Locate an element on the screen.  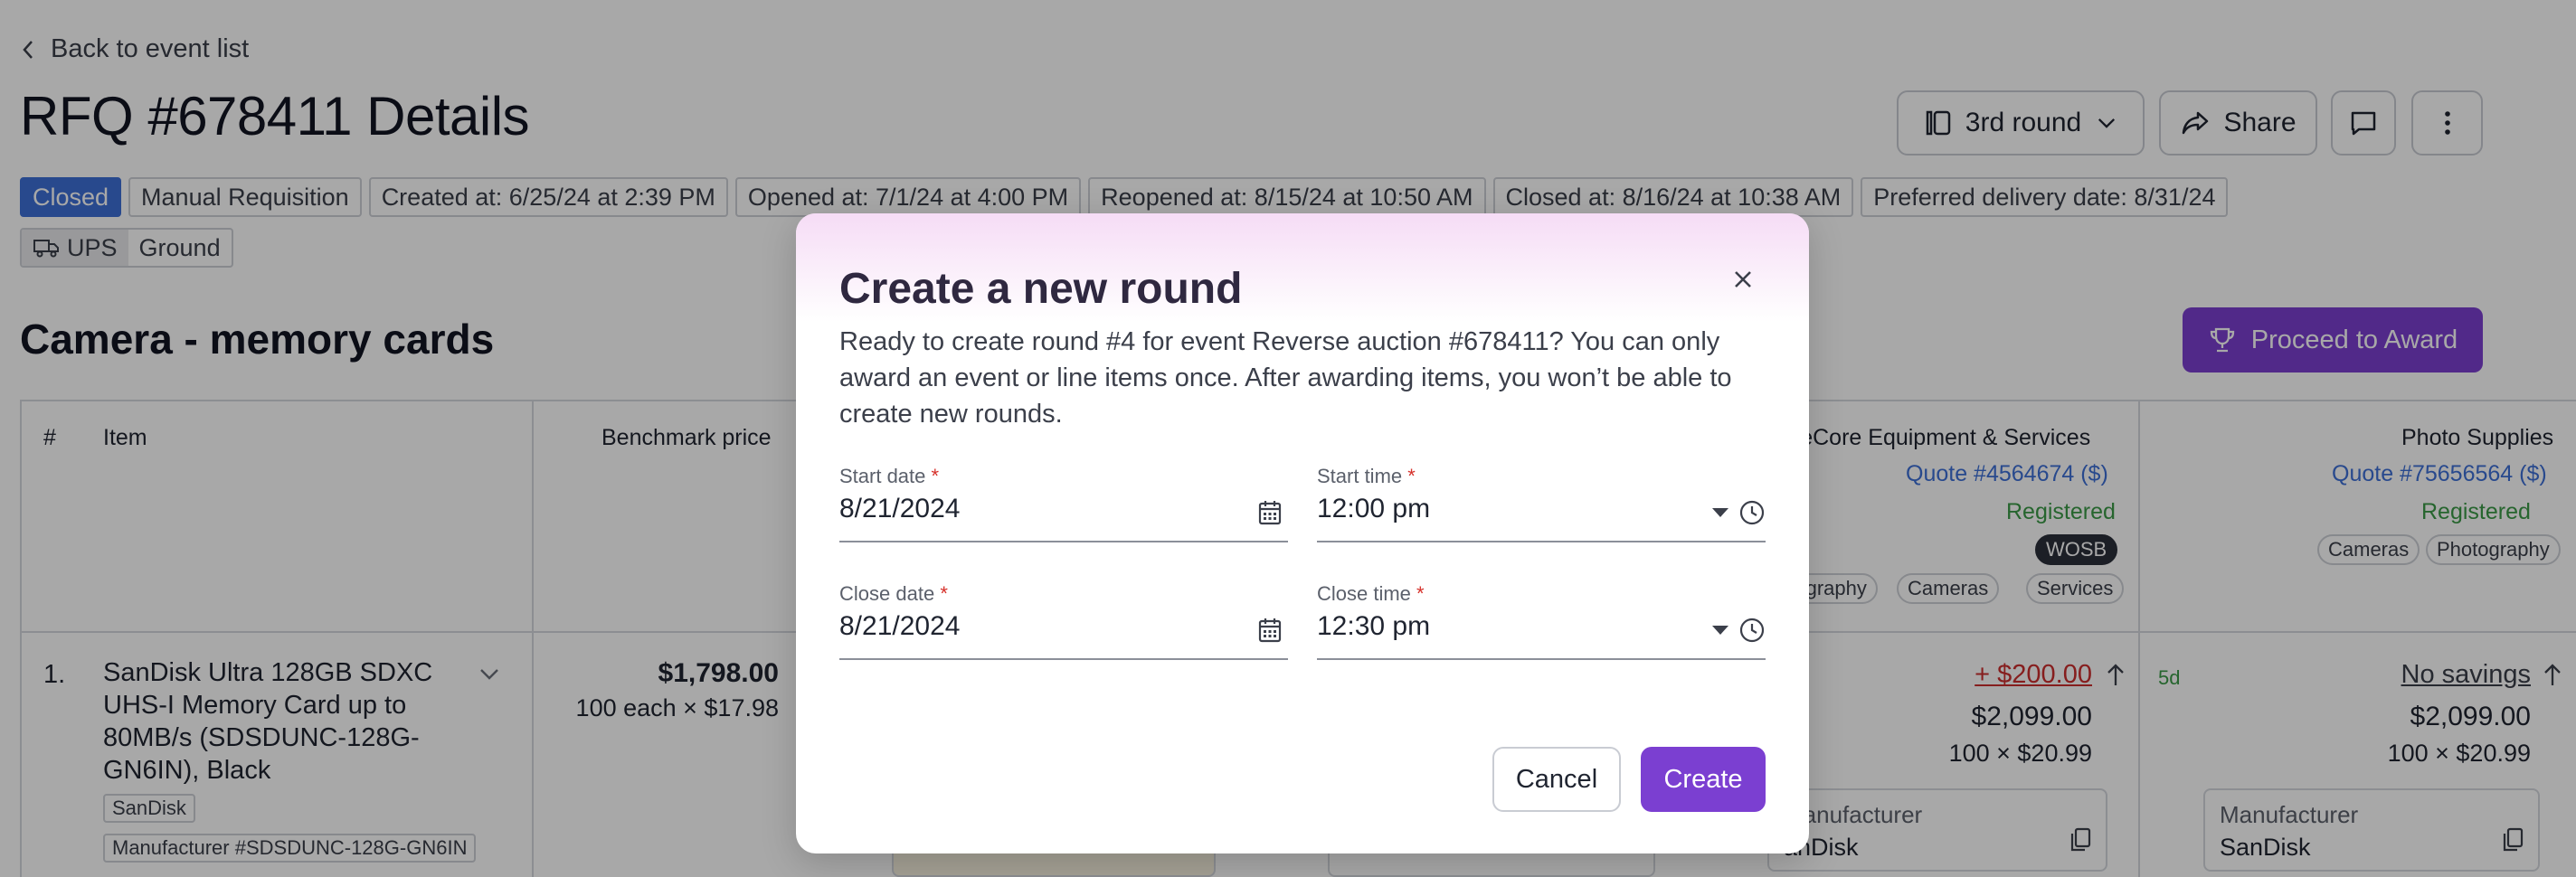
close-time-value: 12:30 pm is located at coordinates (1374, 626).